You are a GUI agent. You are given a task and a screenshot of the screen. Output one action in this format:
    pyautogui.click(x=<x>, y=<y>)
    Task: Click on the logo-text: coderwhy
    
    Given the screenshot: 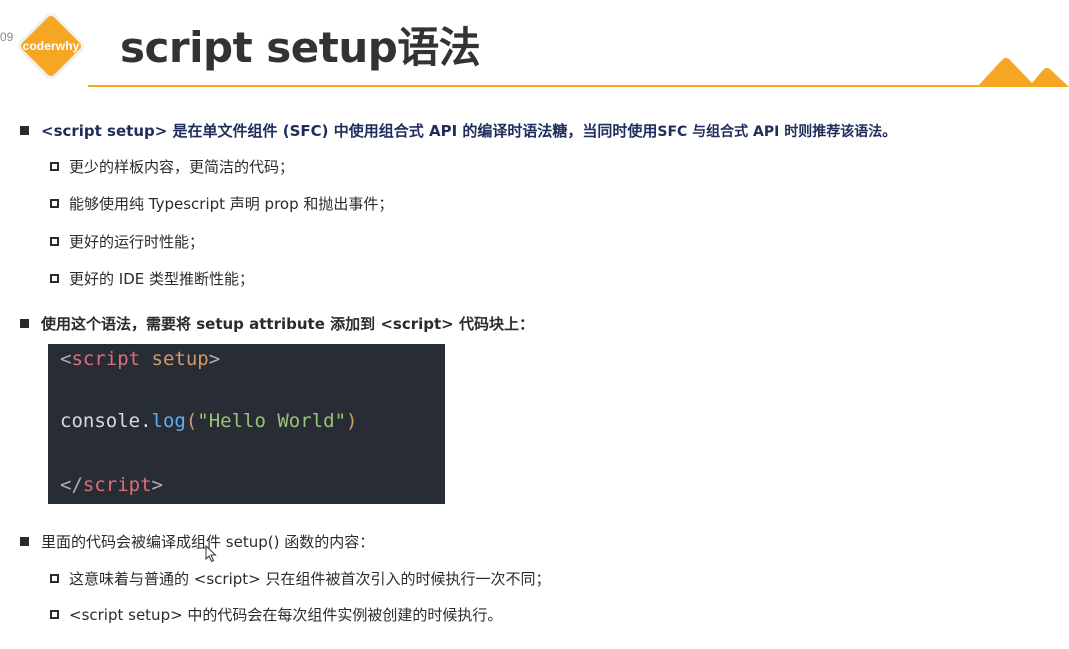 What is the action you would take?
    pyautogui.click(x=51, y=46)
    